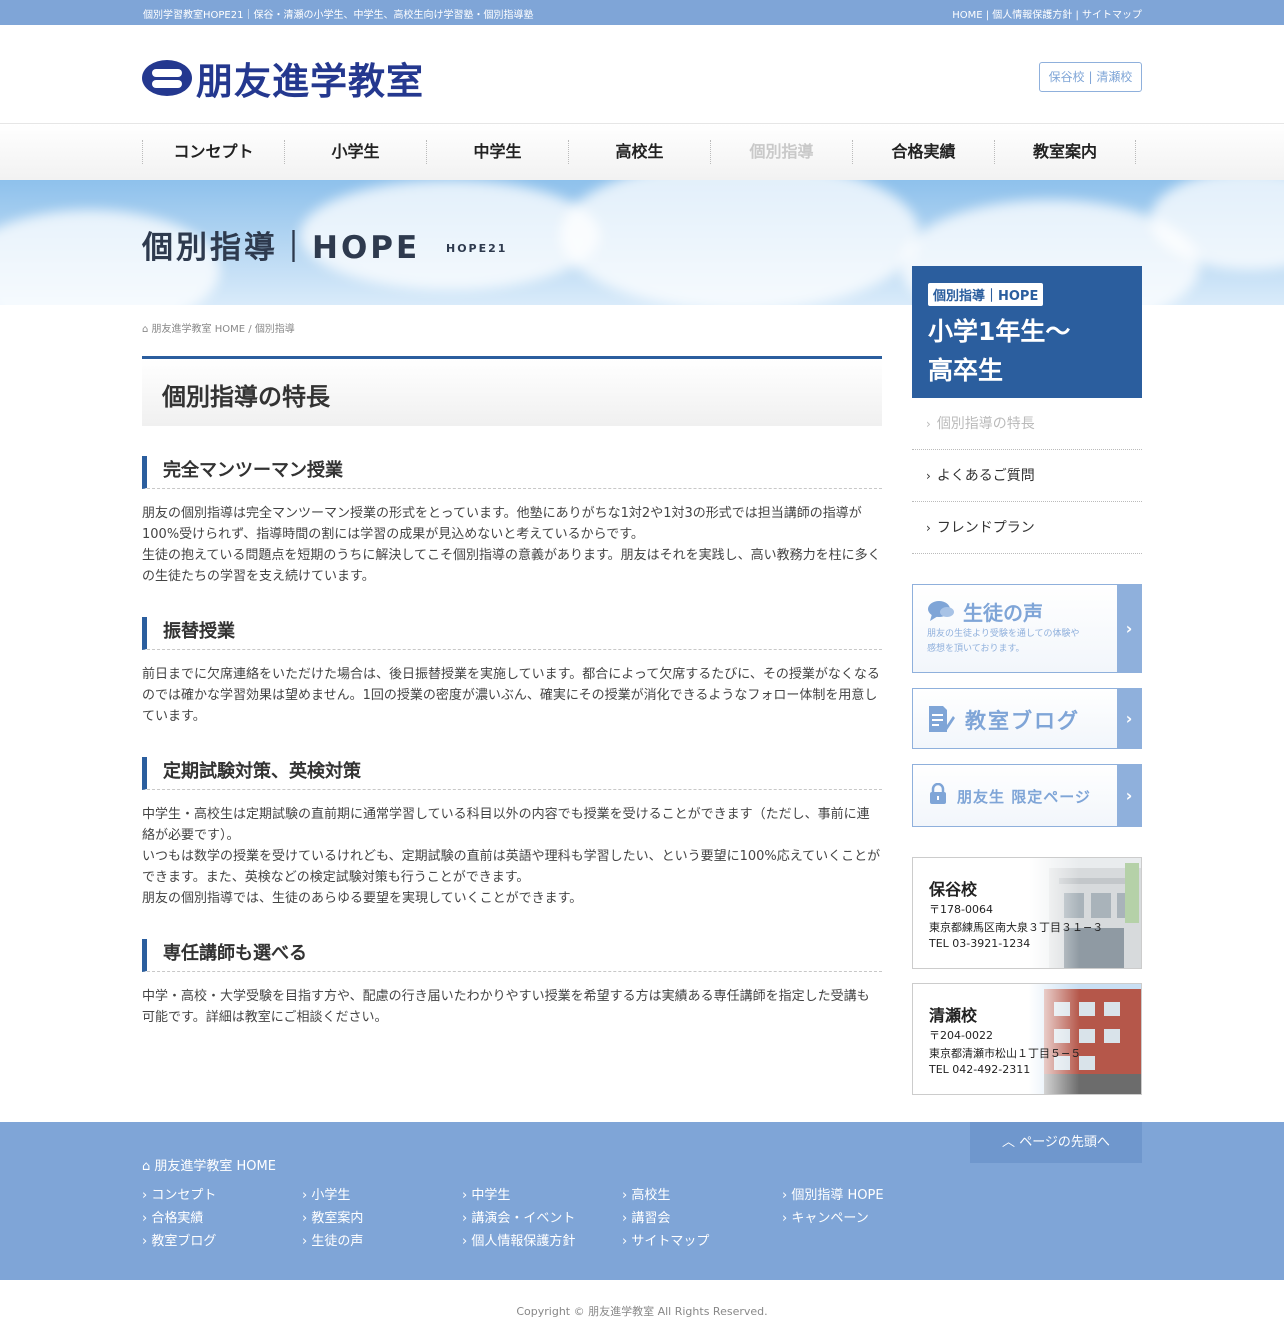  I want to click on footer-link-results: › 合格実績, so click(179, 1218).